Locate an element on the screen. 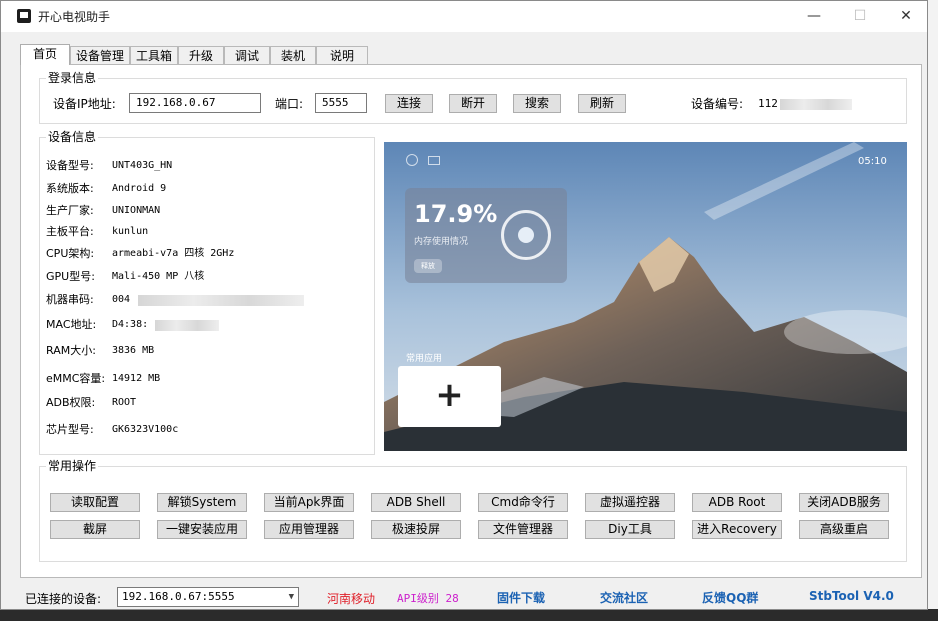 This screenshot has width=938, height=621. app-manager-button: 应用管理器 is located at coordinates (309, 529).